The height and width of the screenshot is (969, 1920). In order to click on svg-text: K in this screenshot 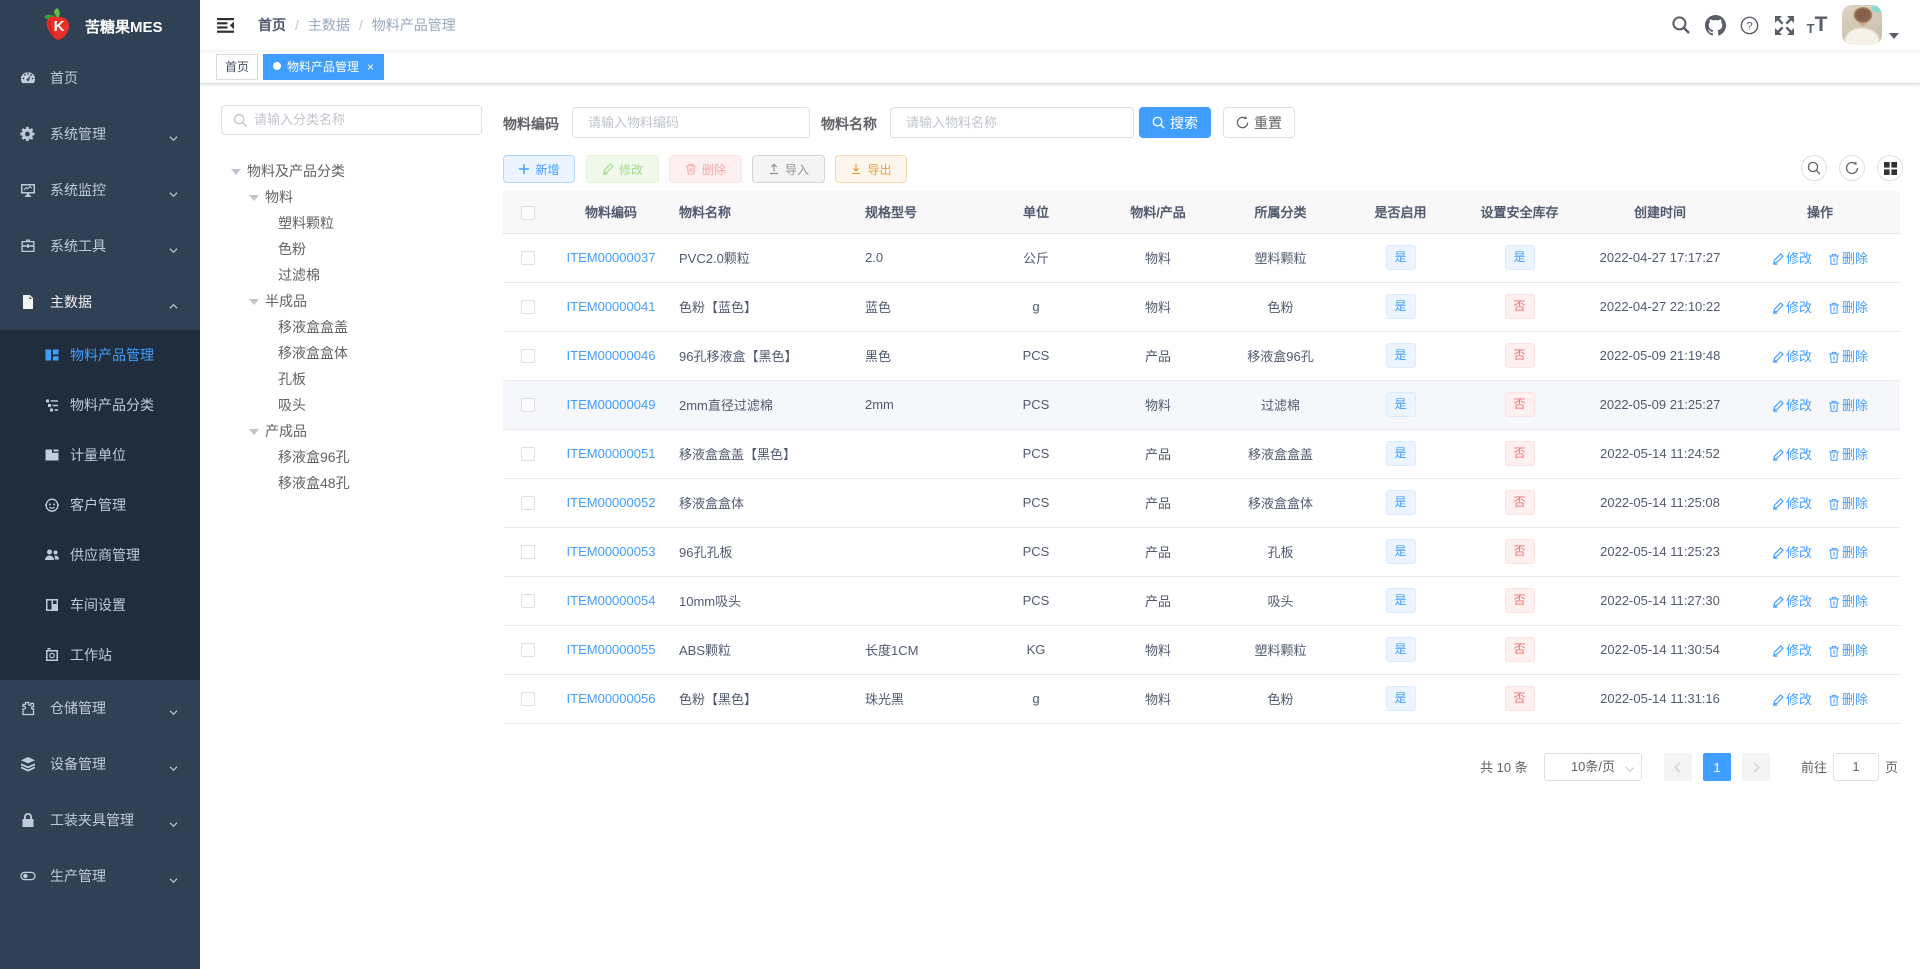, I will do `click(59, 26)`.